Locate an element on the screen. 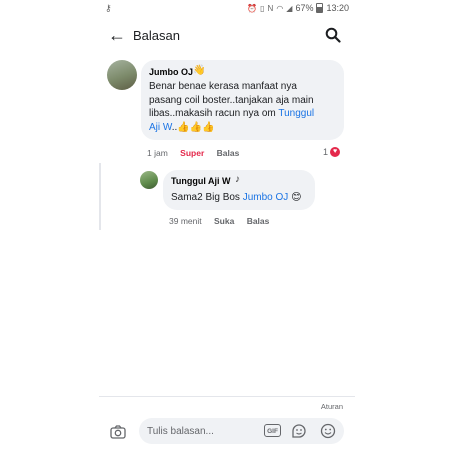  avatar-jumbo-oj is located at coordinates (122, 75).